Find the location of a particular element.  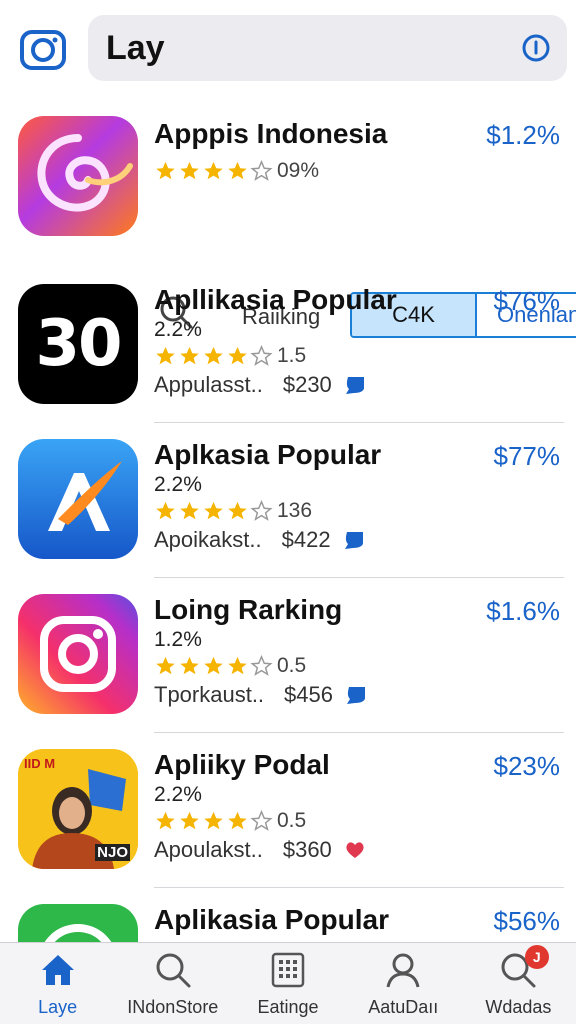

rating-value: 0.5 is located at coordinates (292, 665).